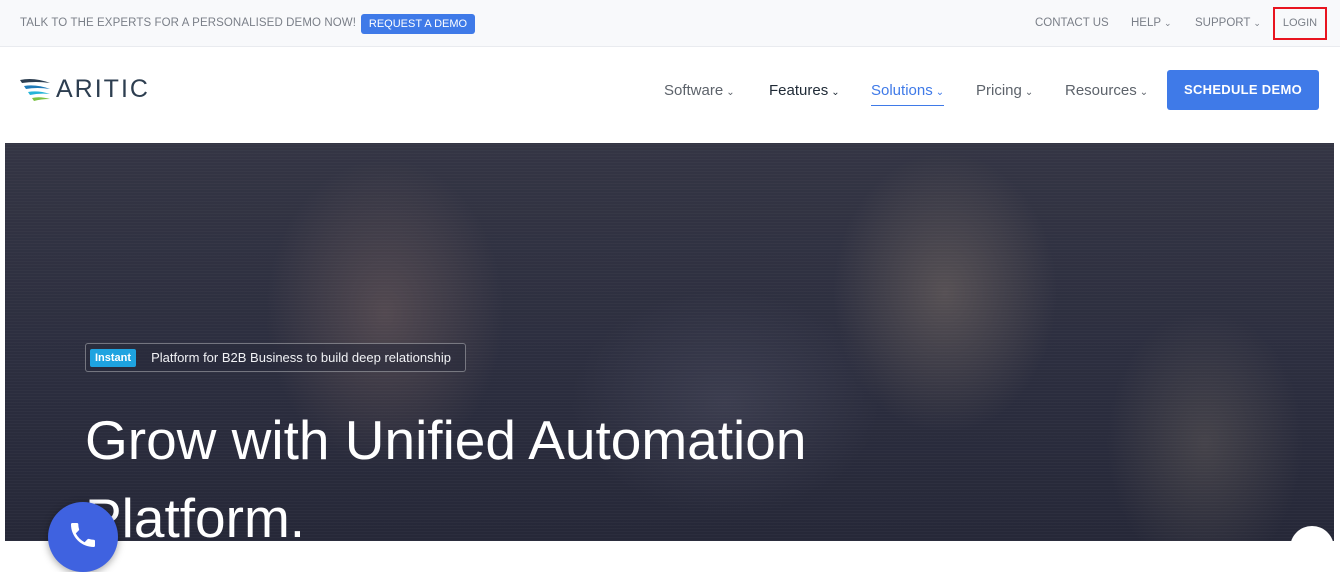 This screenshot has width=1340, height=572. Describe the element at coordinates (1223, 23) in the screenshot. I see `support-label: SUPPORT` at that location.